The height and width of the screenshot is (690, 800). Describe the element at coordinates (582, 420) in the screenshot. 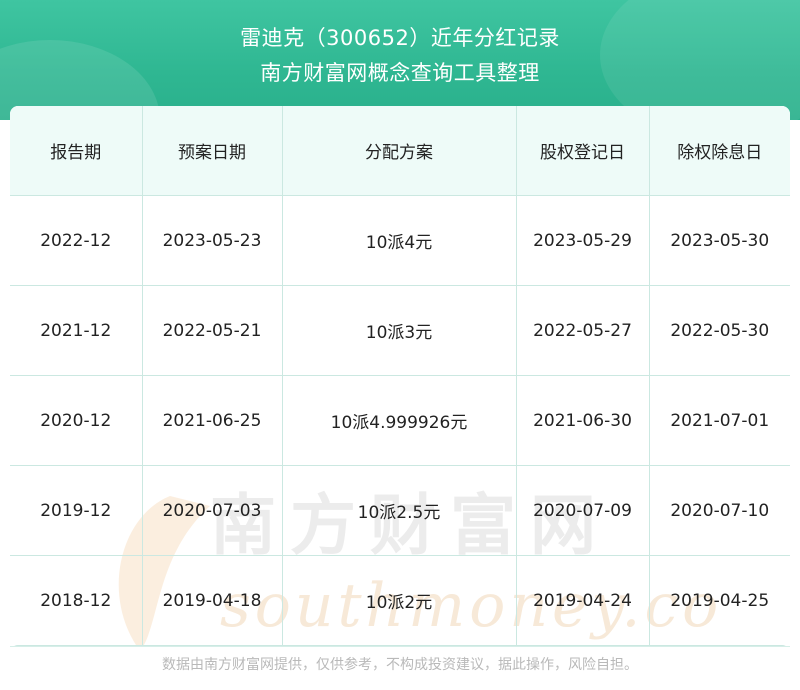

I see `cell-record-date: 2021-06-30` at that location.